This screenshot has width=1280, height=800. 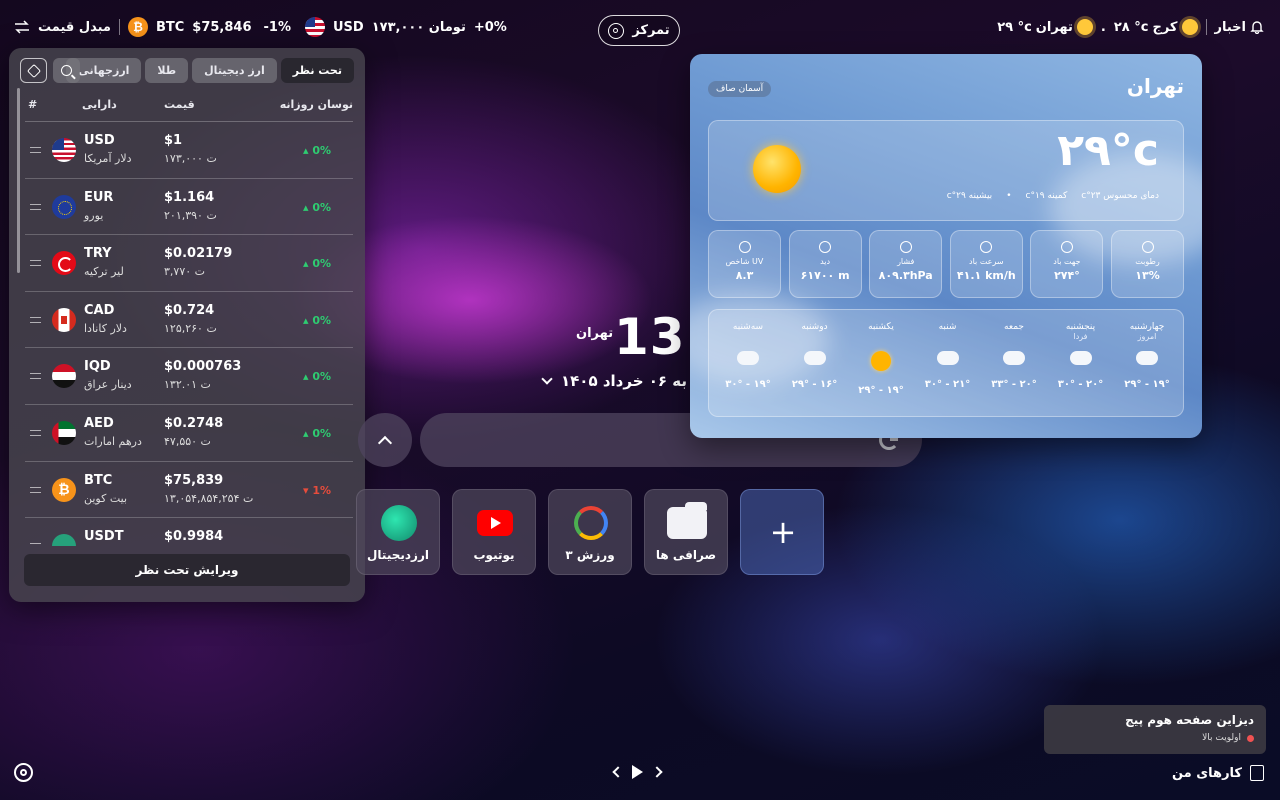 I want to click on search-button, so click(x=66, y=70).